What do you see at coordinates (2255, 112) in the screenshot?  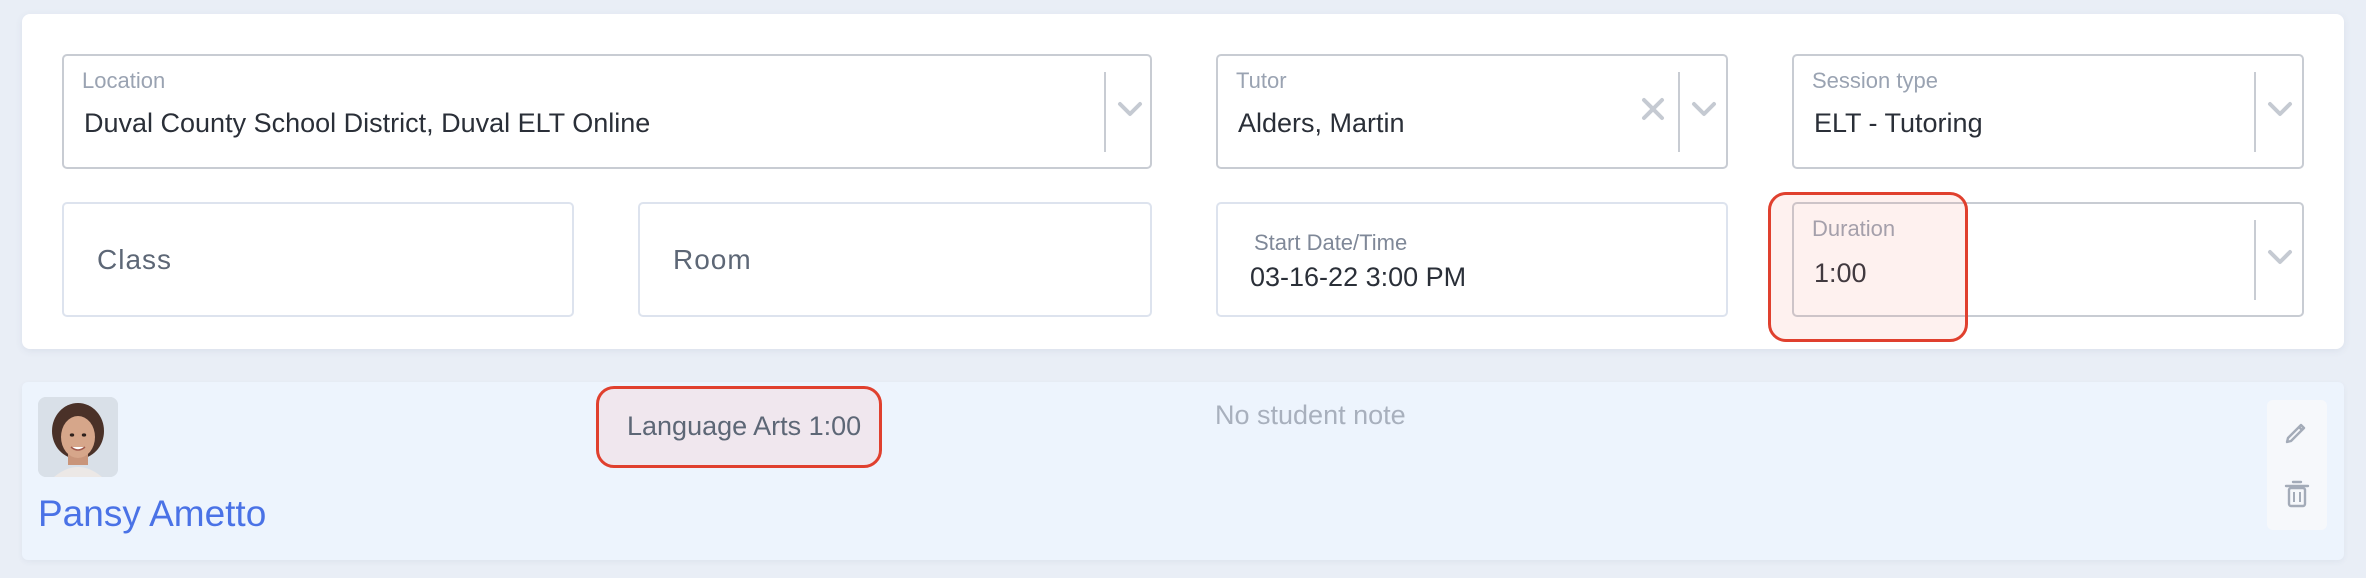 I see `session-type-separator` at bounding box center [2255, 112].